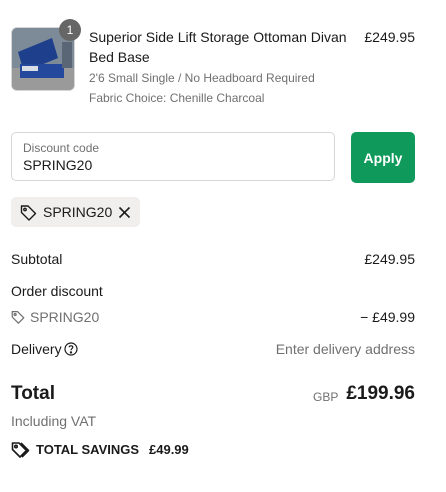  I want to click on product-variant-fabric: Fabric Choice: Chenille Charcoal, so click(177, 98).